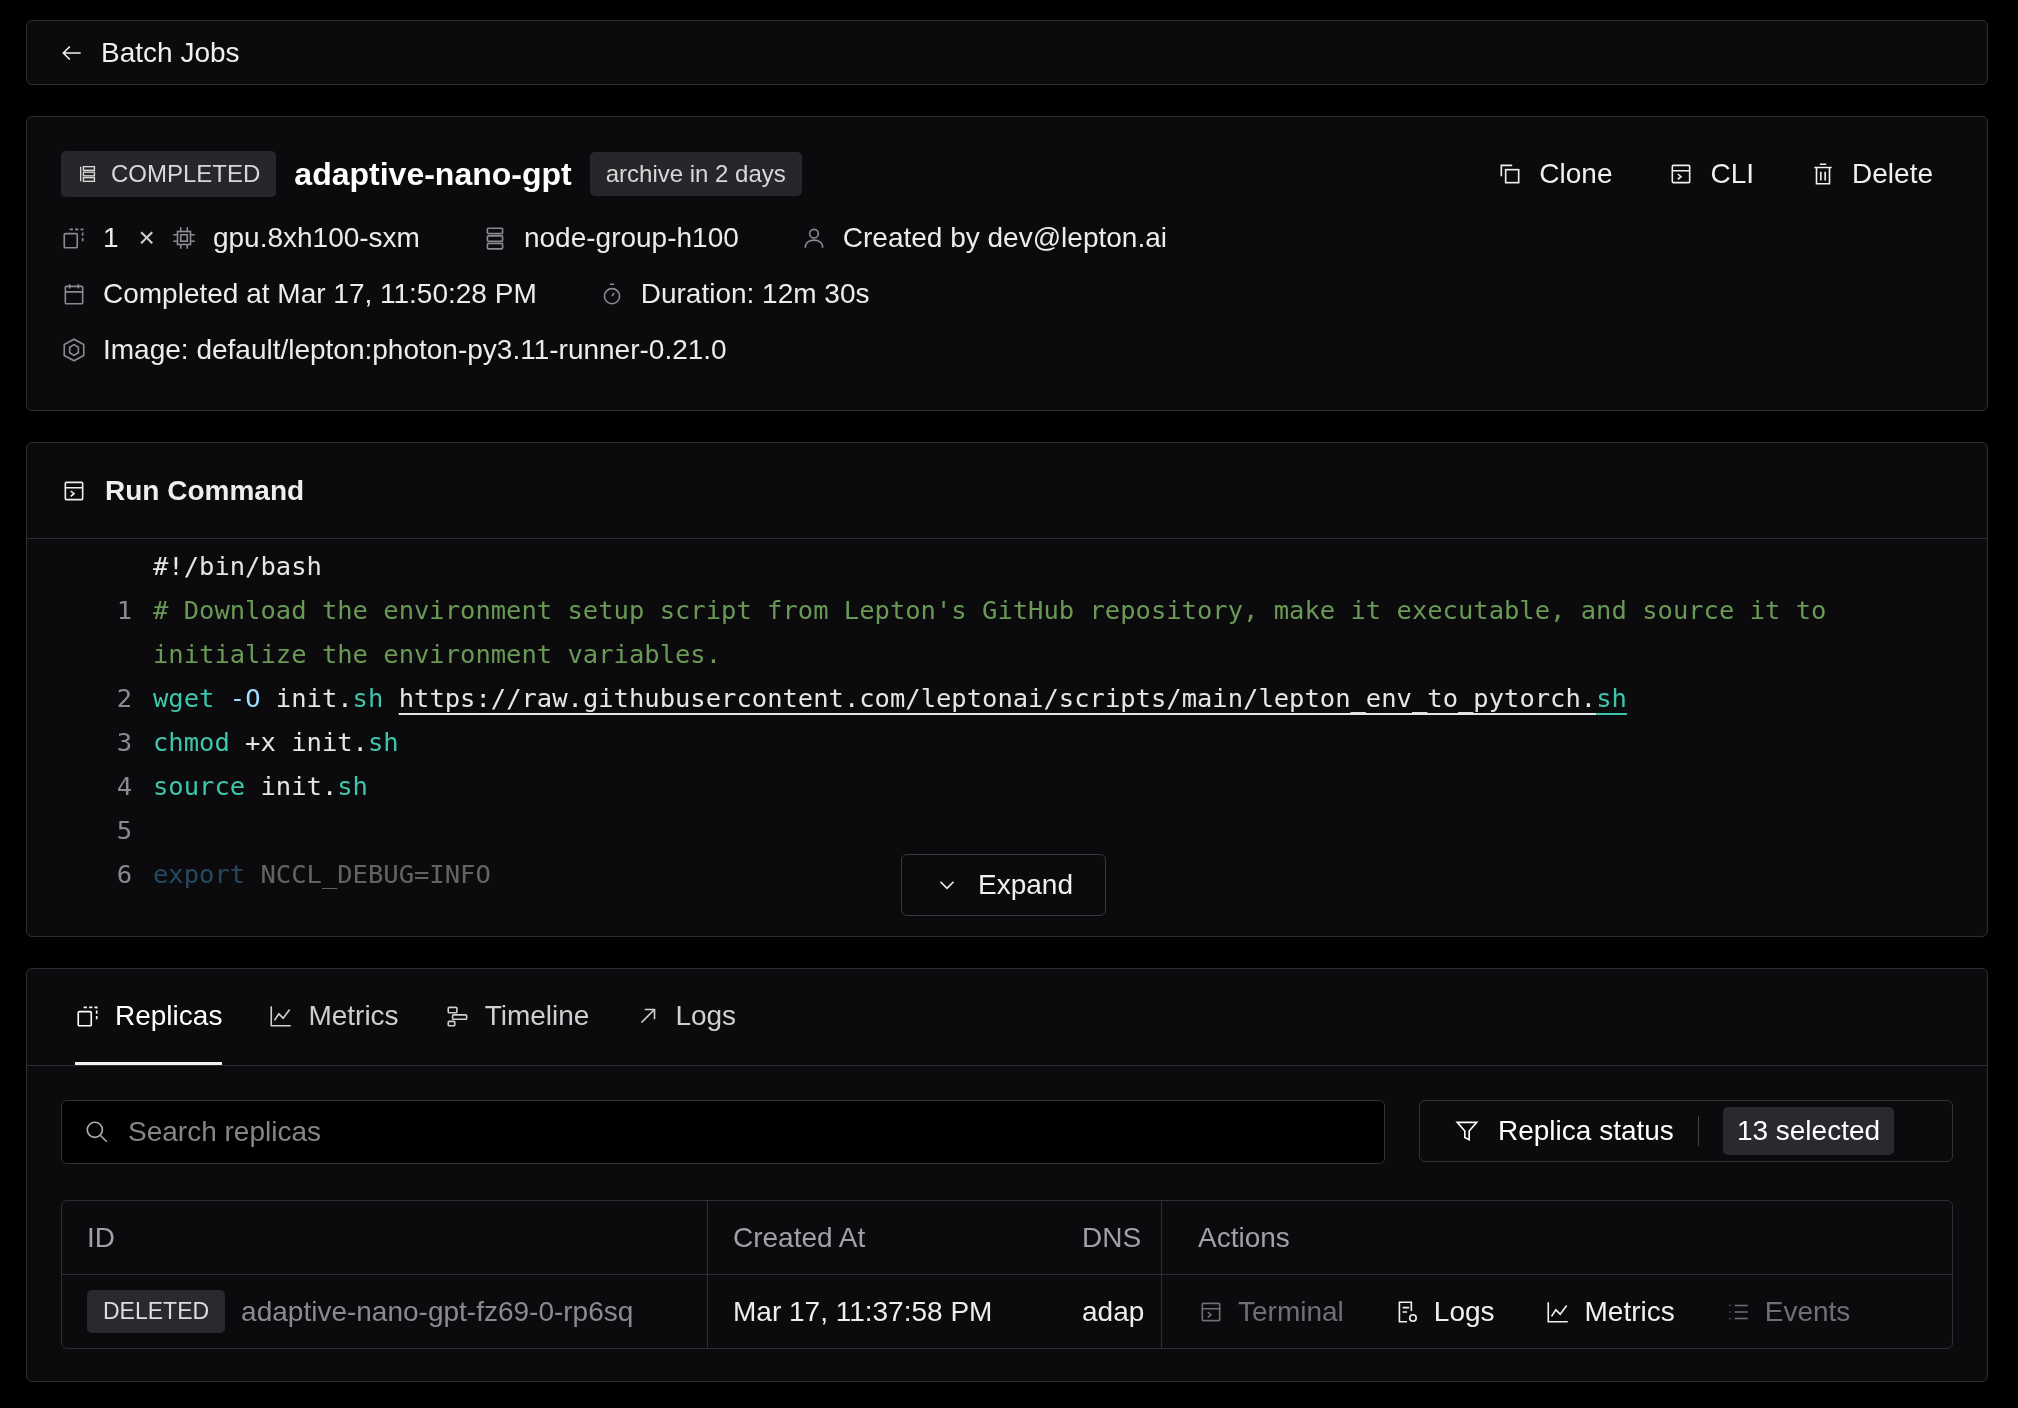 The height and width of the screenshot is (1408, 2018). What do you see at coordinates (124, 874) in the screenshot?
I see `line-number: 6` at bounding box center [124, 874].